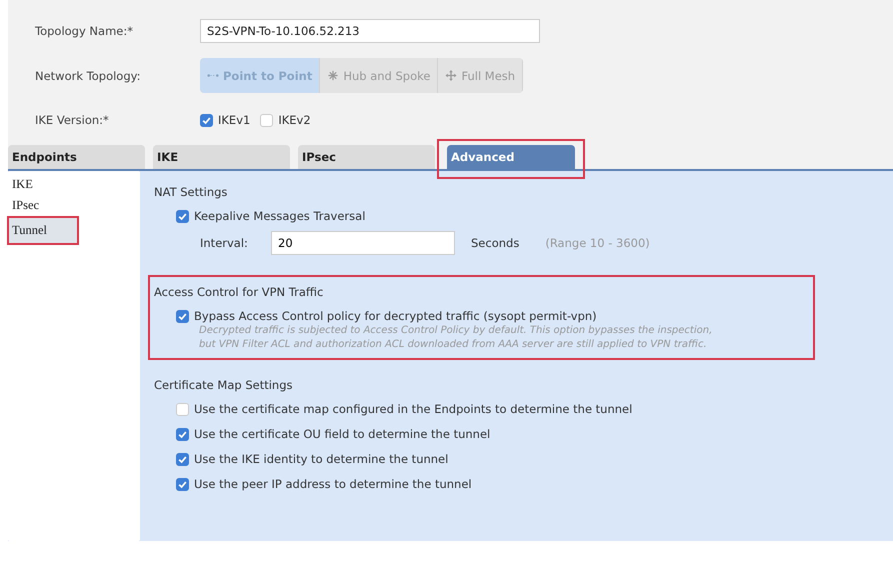 The height and width of the screenshot is (567, 893). What do you see at coordinates (224, 385) in the screenshot?
I see `section-title: Certificate Map Settings` at bounding box center [224, 385].